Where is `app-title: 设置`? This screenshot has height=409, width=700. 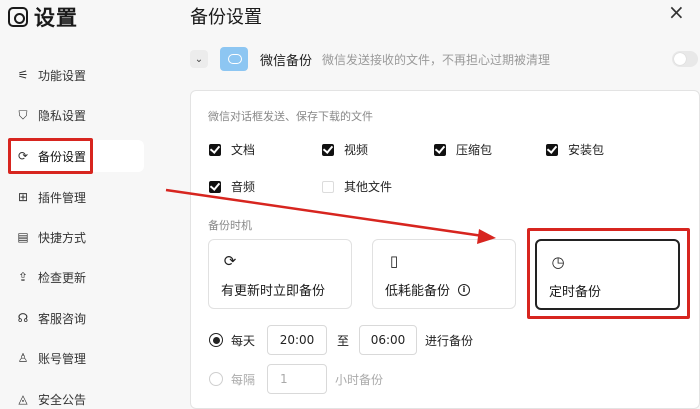 app-title: 设置 is located at coordinates (43, 17).